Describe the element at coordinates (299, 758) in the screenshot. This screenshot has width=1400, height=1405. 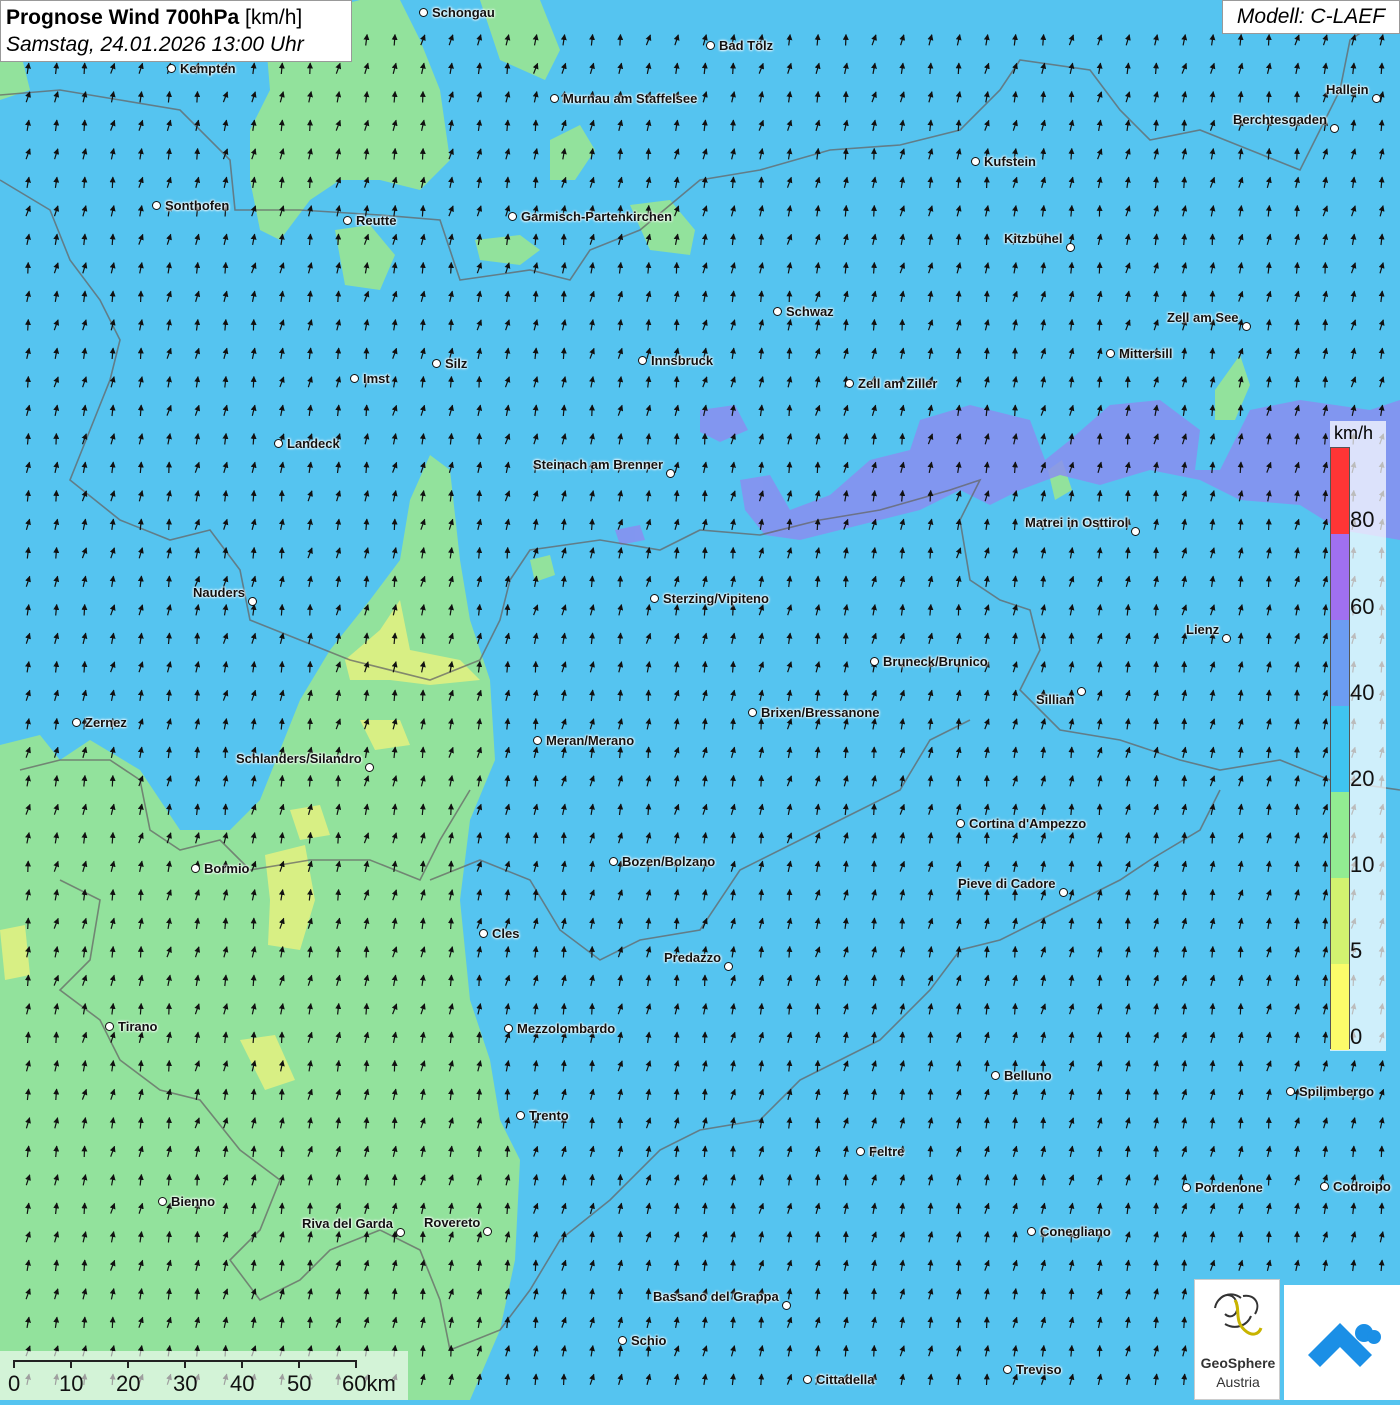
I see `city-label: Schlanders/Silandro` at that location.